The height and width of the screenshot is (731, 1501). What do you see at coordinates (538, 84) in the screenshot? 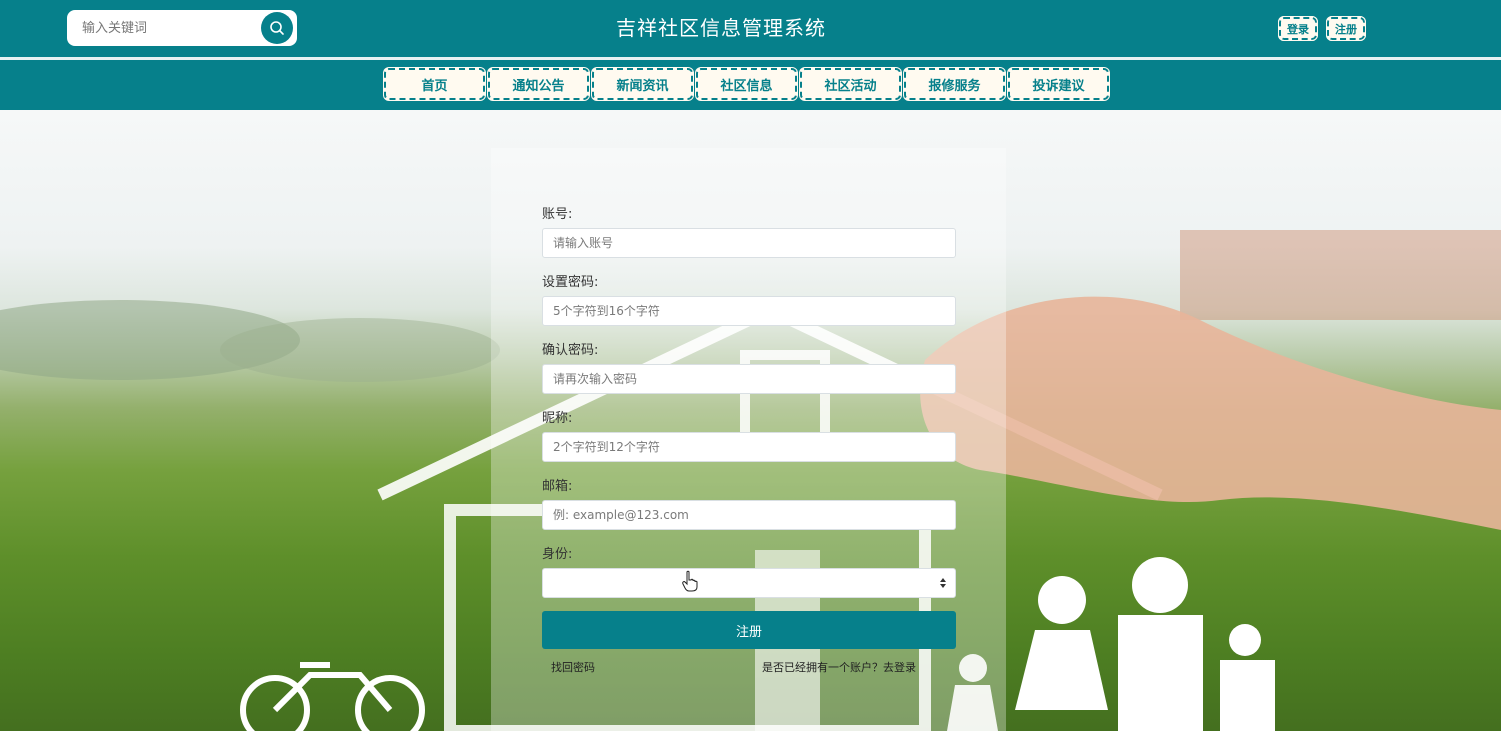
I see `nav-item-notices: 通知公告` at bounding box center [538, 84].